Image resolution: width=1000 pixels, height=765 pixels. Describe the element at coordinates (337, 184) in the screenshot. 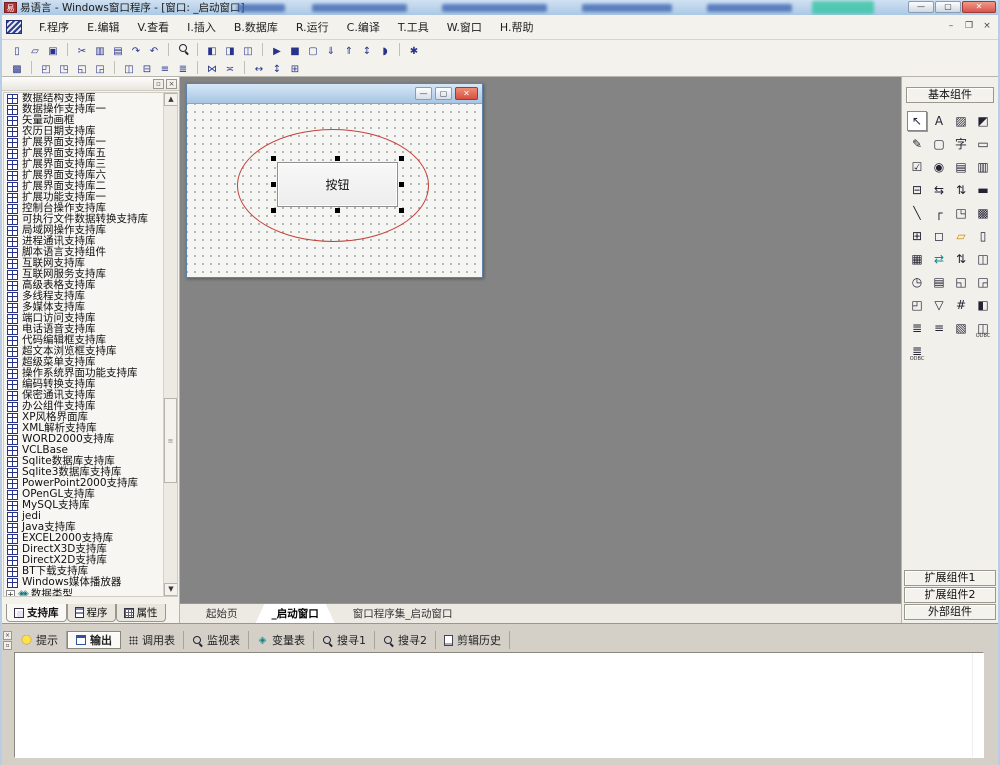

I see `form-button: 按钮` at that location.